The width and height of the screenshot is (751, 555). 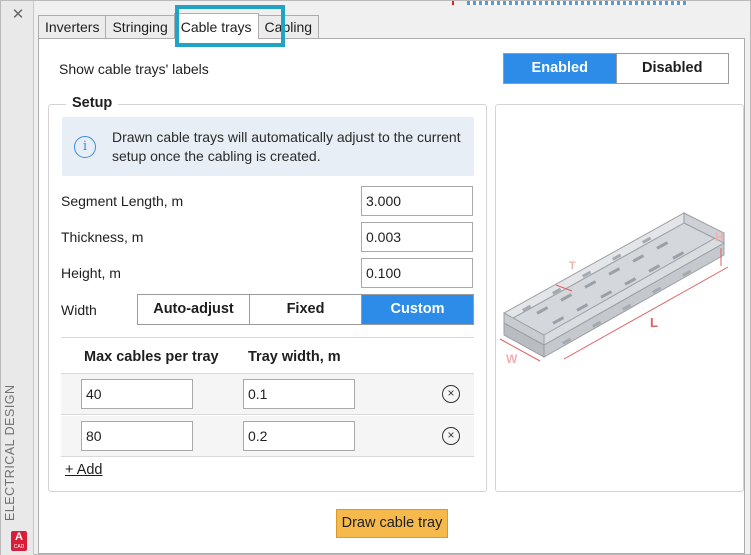 I want to click on setup-title: Setup, so click(x=92, y=103).